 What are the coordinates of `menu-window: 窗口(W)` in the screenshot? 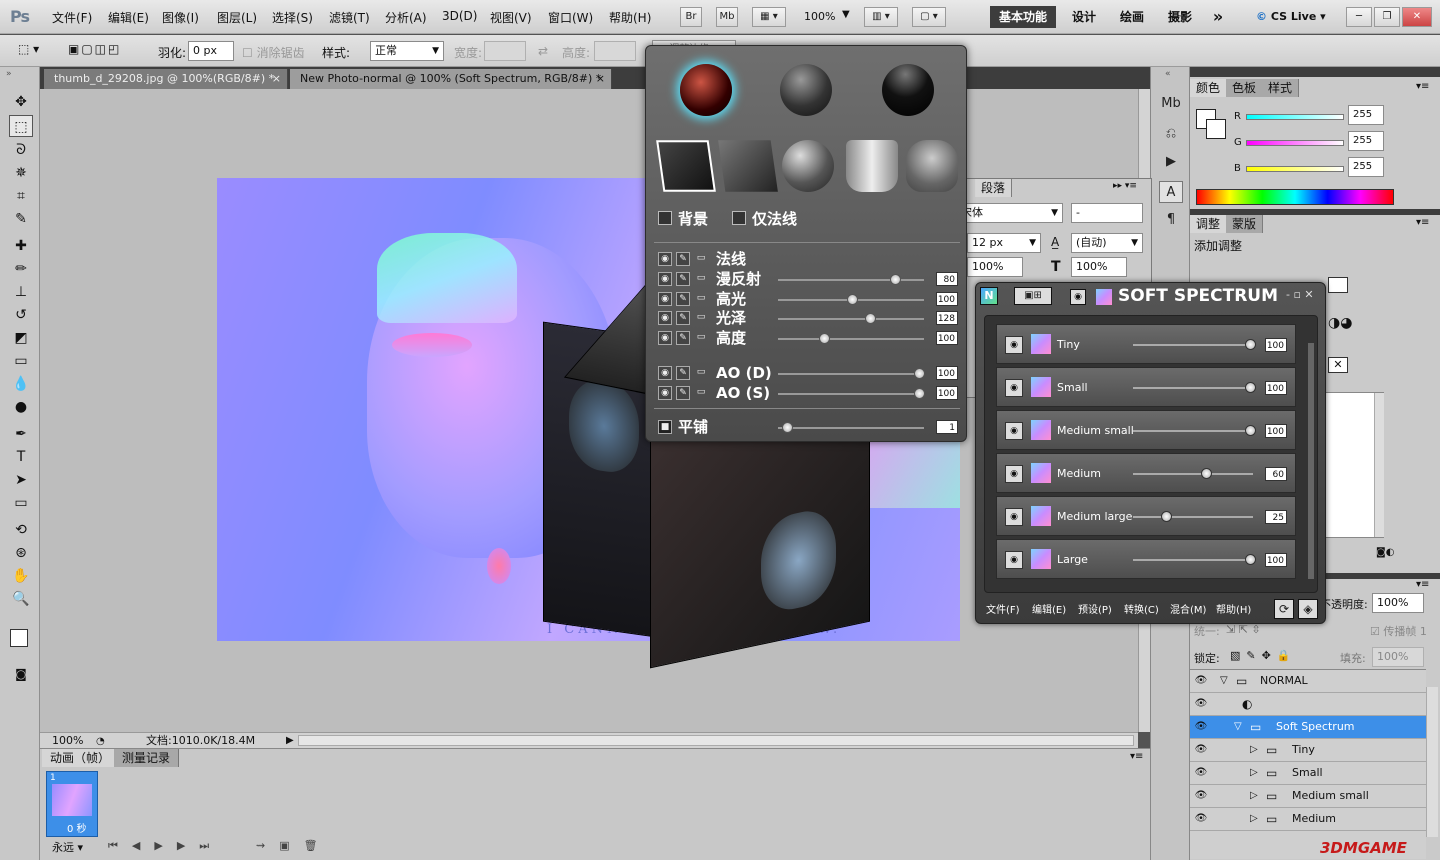 It's located at (570, 17).